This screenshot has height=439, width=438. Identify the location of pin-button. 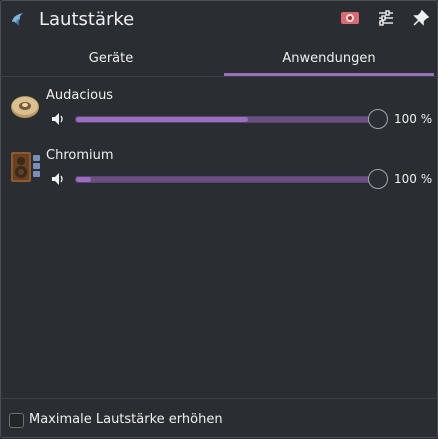
(421, 20).